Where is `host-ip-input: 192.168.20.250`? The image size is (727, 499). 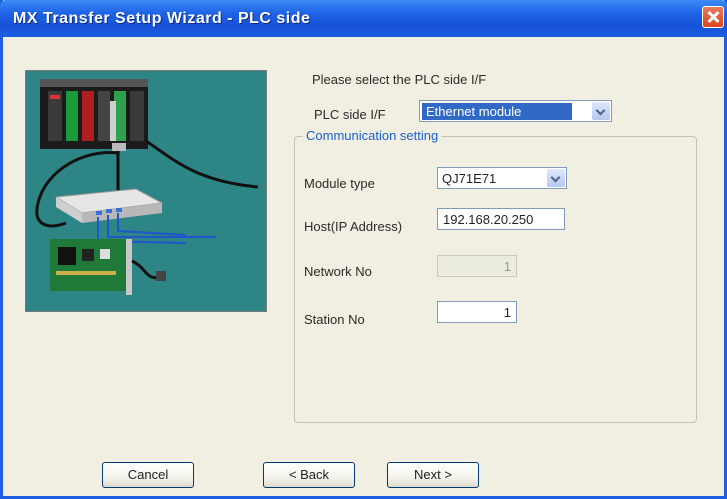
host-ip-input: 192.168.20.250 is located at coordinates (501, 219).